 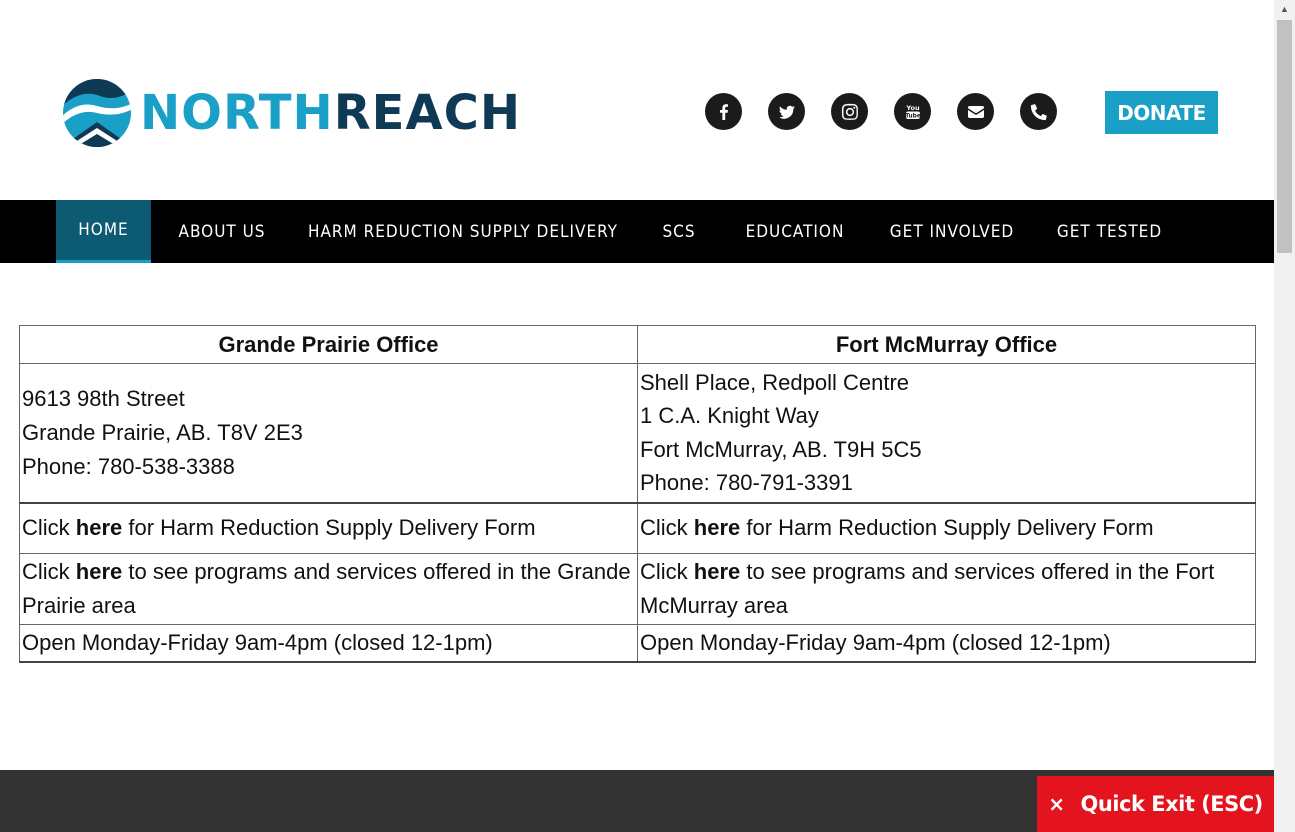 What do you see at coordinates (1109, 231) in the screenshot?
I see `nav-get-tested: GET TESTED` at bounding box center [1109, 231].